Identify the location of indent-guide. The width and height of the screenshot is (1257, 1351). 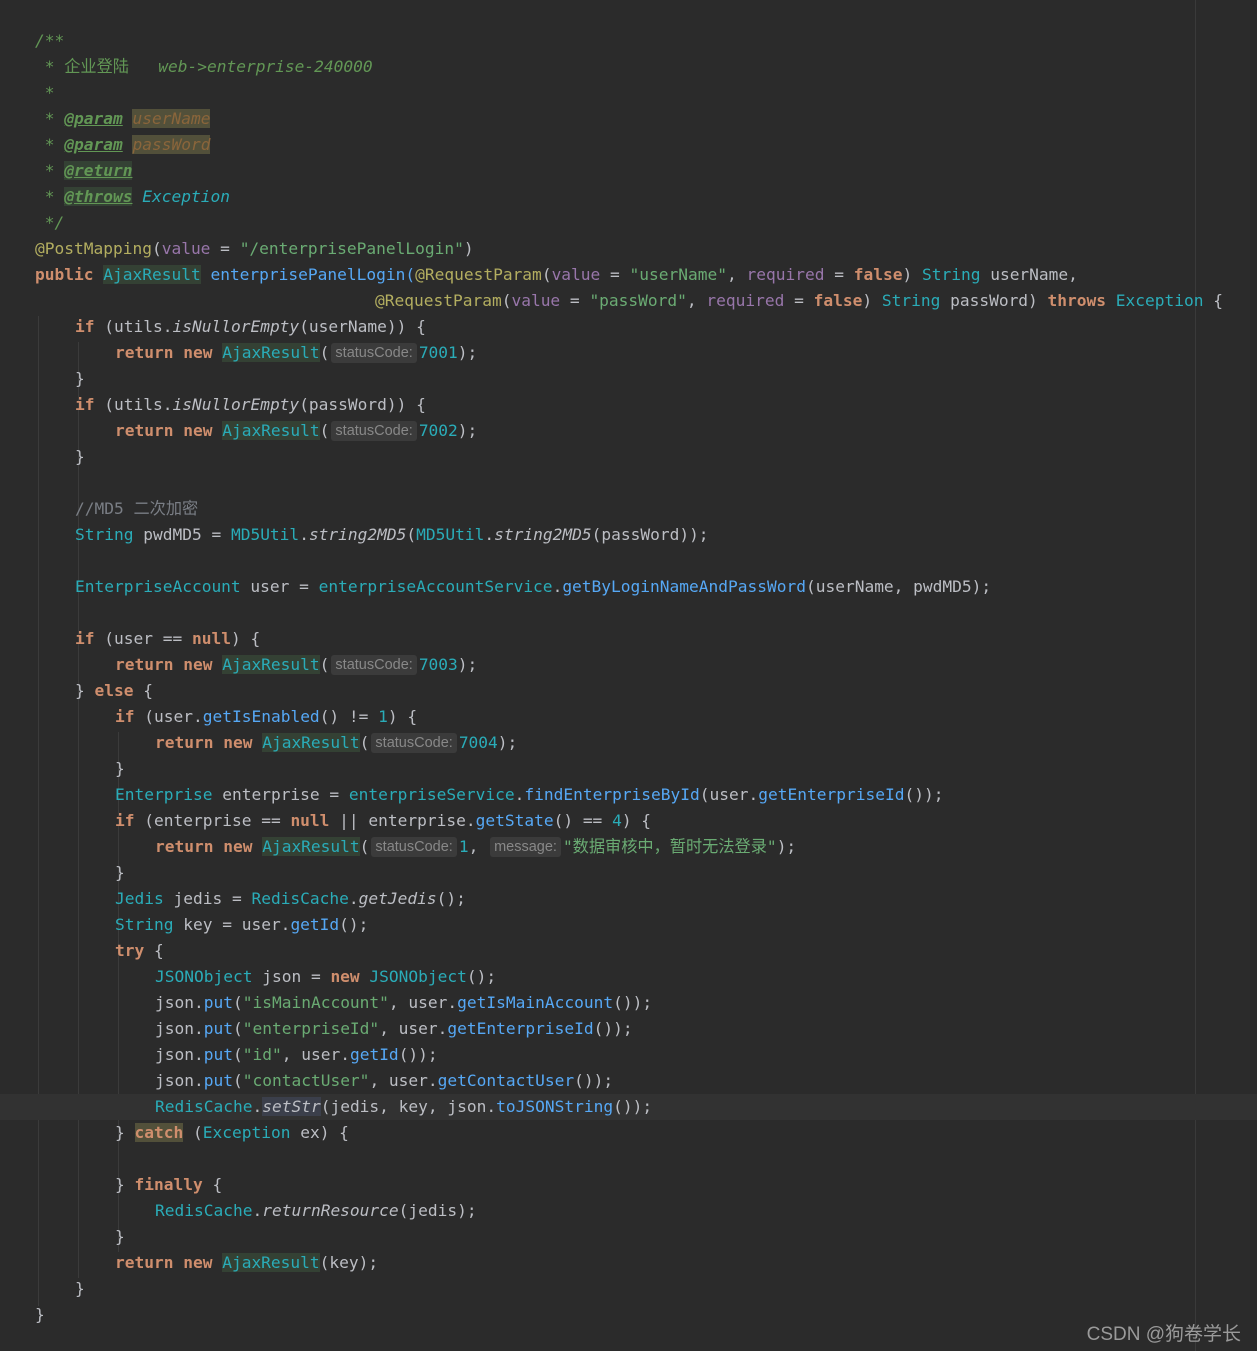
(38, 811).